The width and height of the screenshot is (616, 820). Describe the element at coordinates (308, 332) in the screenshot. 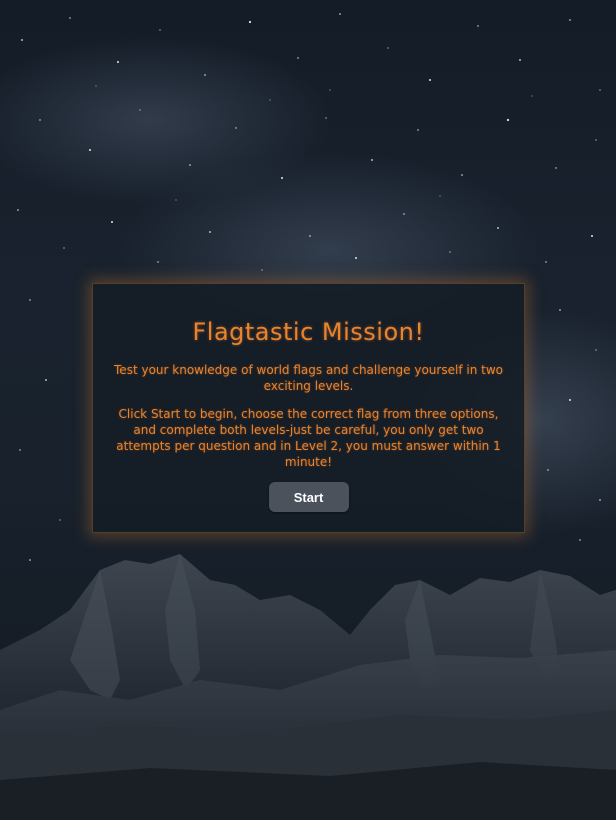

I see `game-title: Flagtastic Mission!` at that location.